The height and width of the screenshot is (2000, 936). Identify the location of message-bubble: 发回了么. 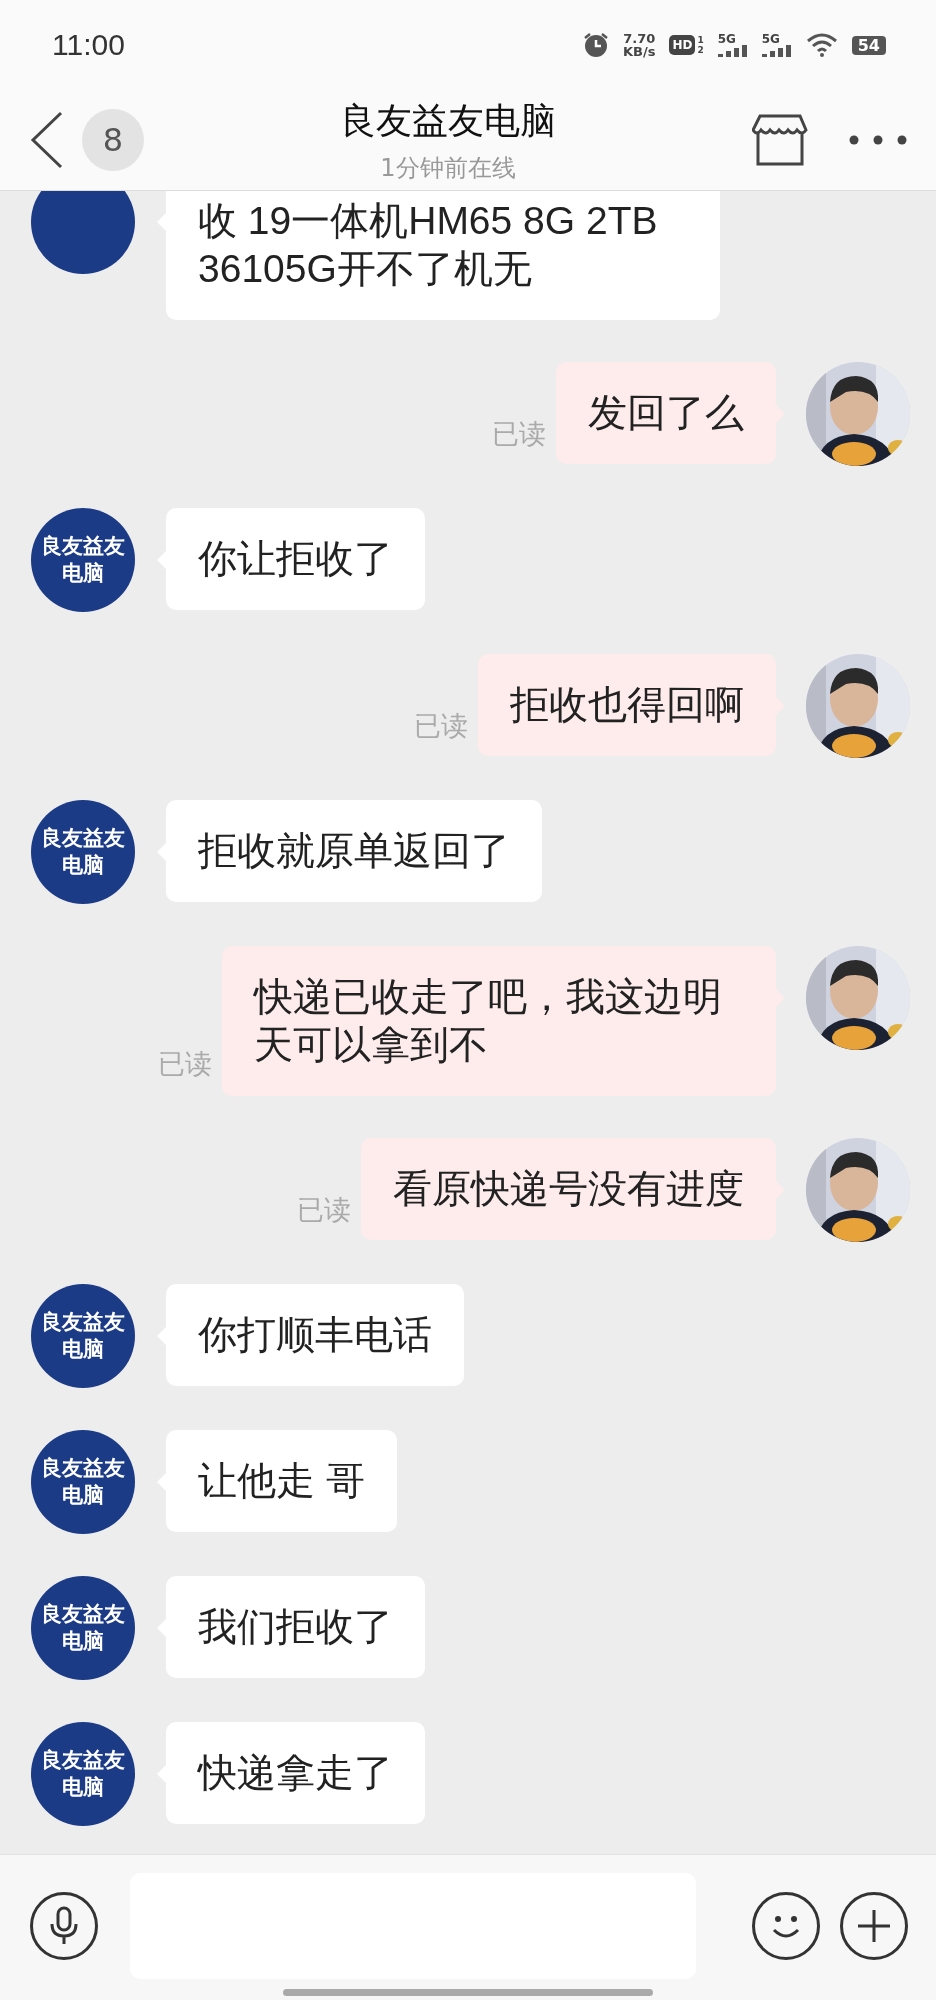
(666, 413).